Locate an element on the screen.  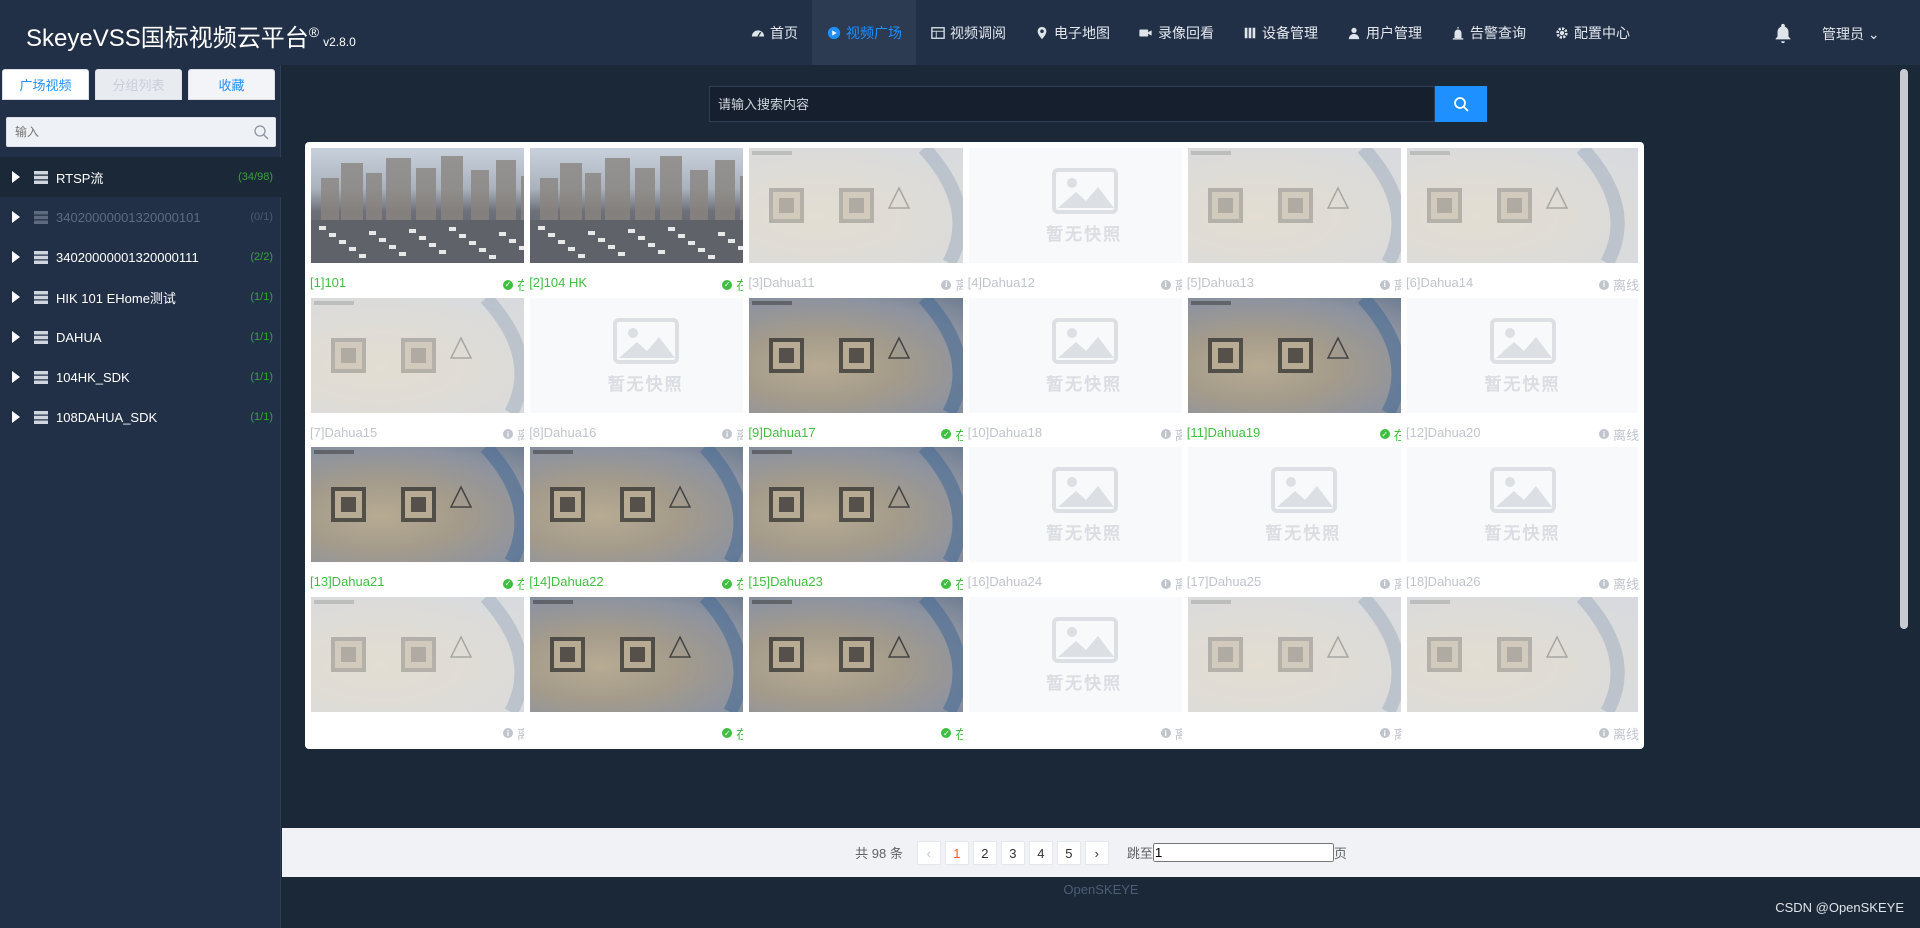
video-card-name: [6]Dahua14 is located at coordinates (1440, 282).